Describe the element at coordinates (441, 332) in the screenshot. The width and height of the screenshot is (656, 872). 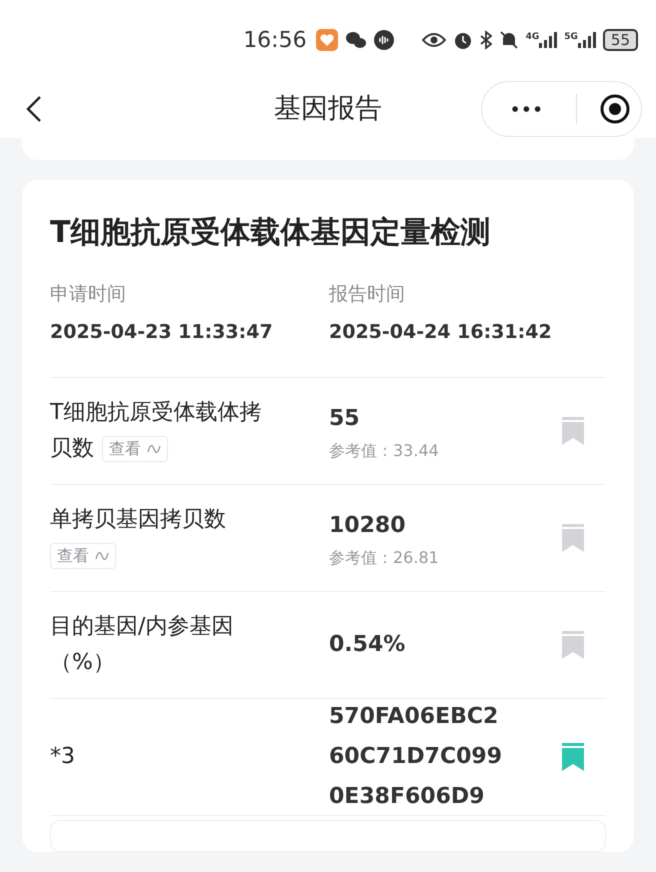
I see `meta-value: 2025-04-24 16:31:42` at that location.